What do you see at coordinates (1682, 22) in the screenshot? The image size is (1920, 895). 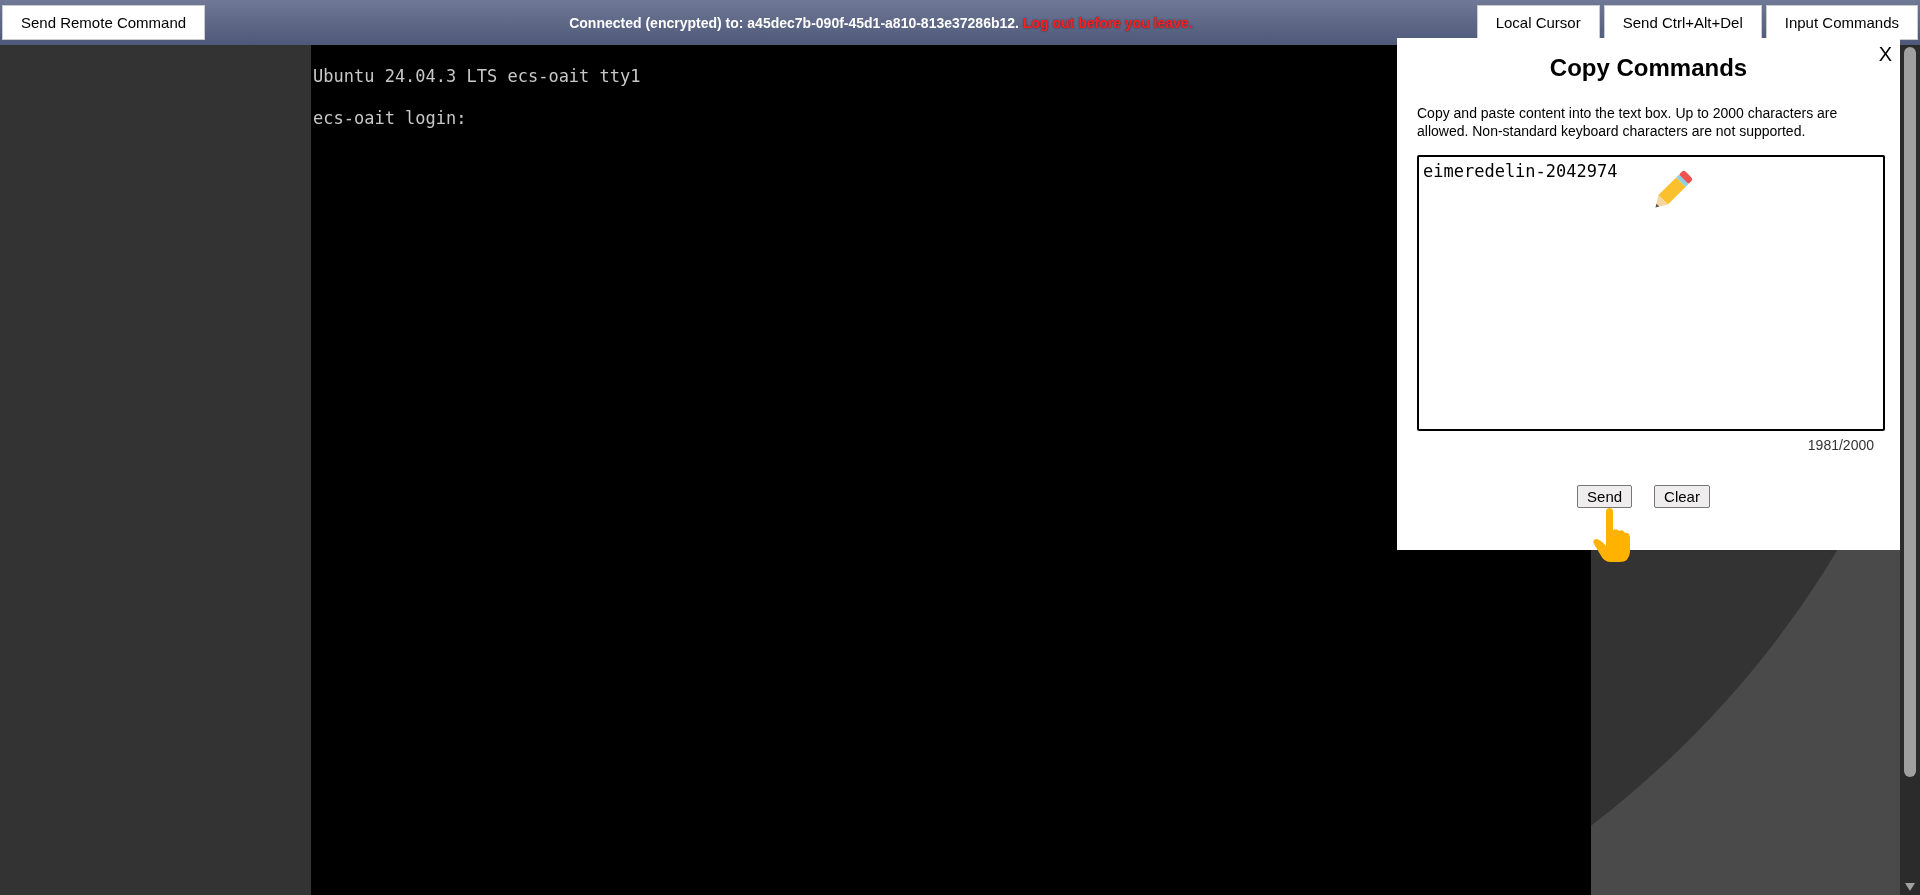 I see `toolbar-button: Send Ctrl+Alt+Del` at bounding box center [1682, 22].